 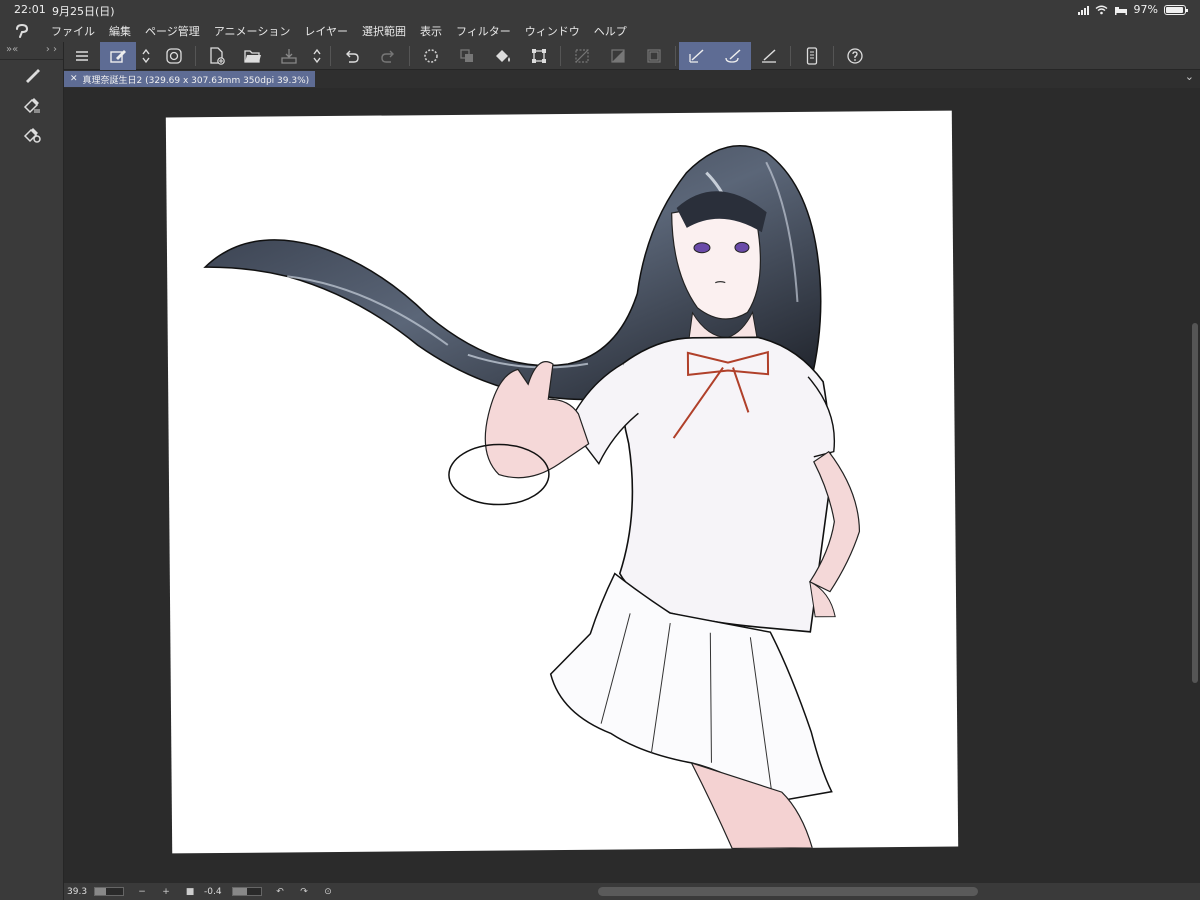 I want to click on mode-toggle-button, so click(x=146, y=56).